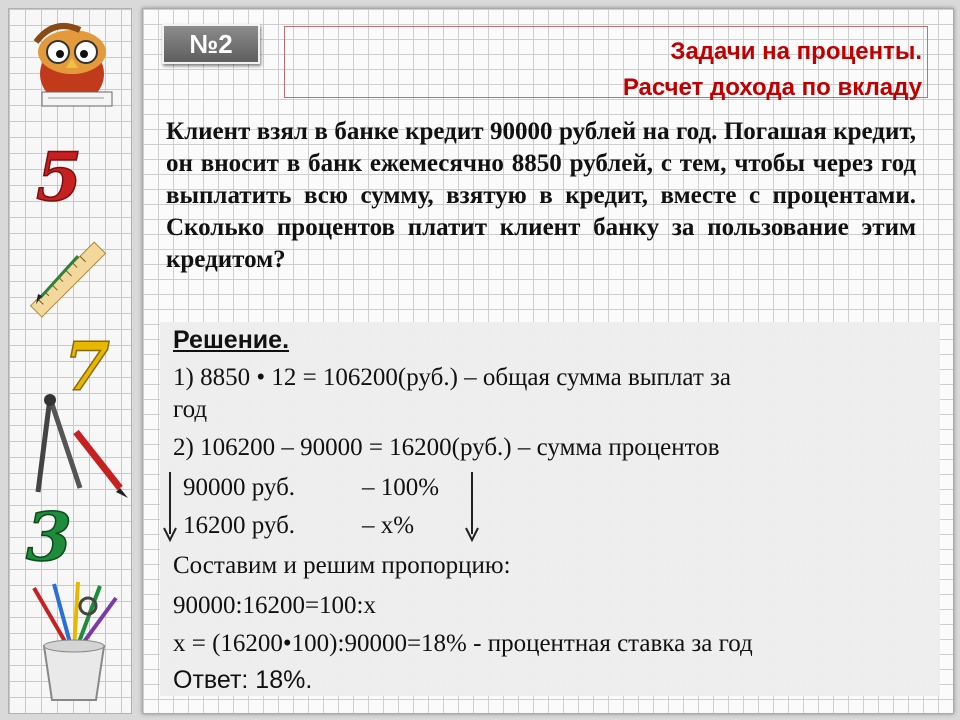 This screenshot has height=720, width=960. Describe the element at coordinates (243, 680) in the screenshot. I see `solution-answer: Ответ: 18%.` at that location.